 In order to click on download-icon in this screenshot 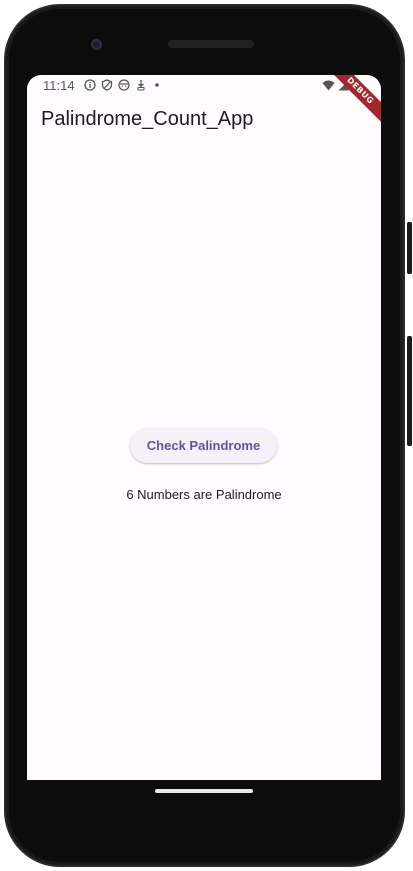, I will do `click(141, 85)`.